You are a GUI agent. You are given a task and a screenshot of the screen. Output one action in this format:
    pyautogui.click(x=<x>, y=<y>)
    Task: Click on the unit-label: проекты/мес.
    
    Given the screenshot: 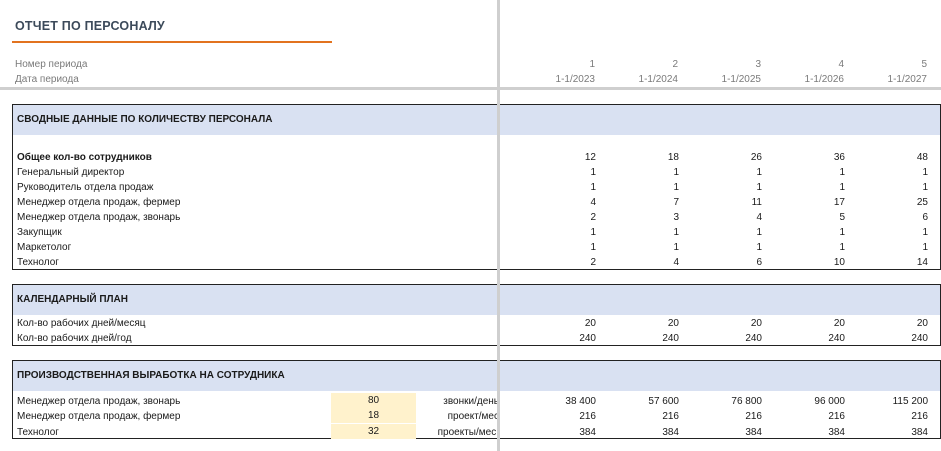 What is the action you would take?
    pyautogui.click(x=468, y=432)
    